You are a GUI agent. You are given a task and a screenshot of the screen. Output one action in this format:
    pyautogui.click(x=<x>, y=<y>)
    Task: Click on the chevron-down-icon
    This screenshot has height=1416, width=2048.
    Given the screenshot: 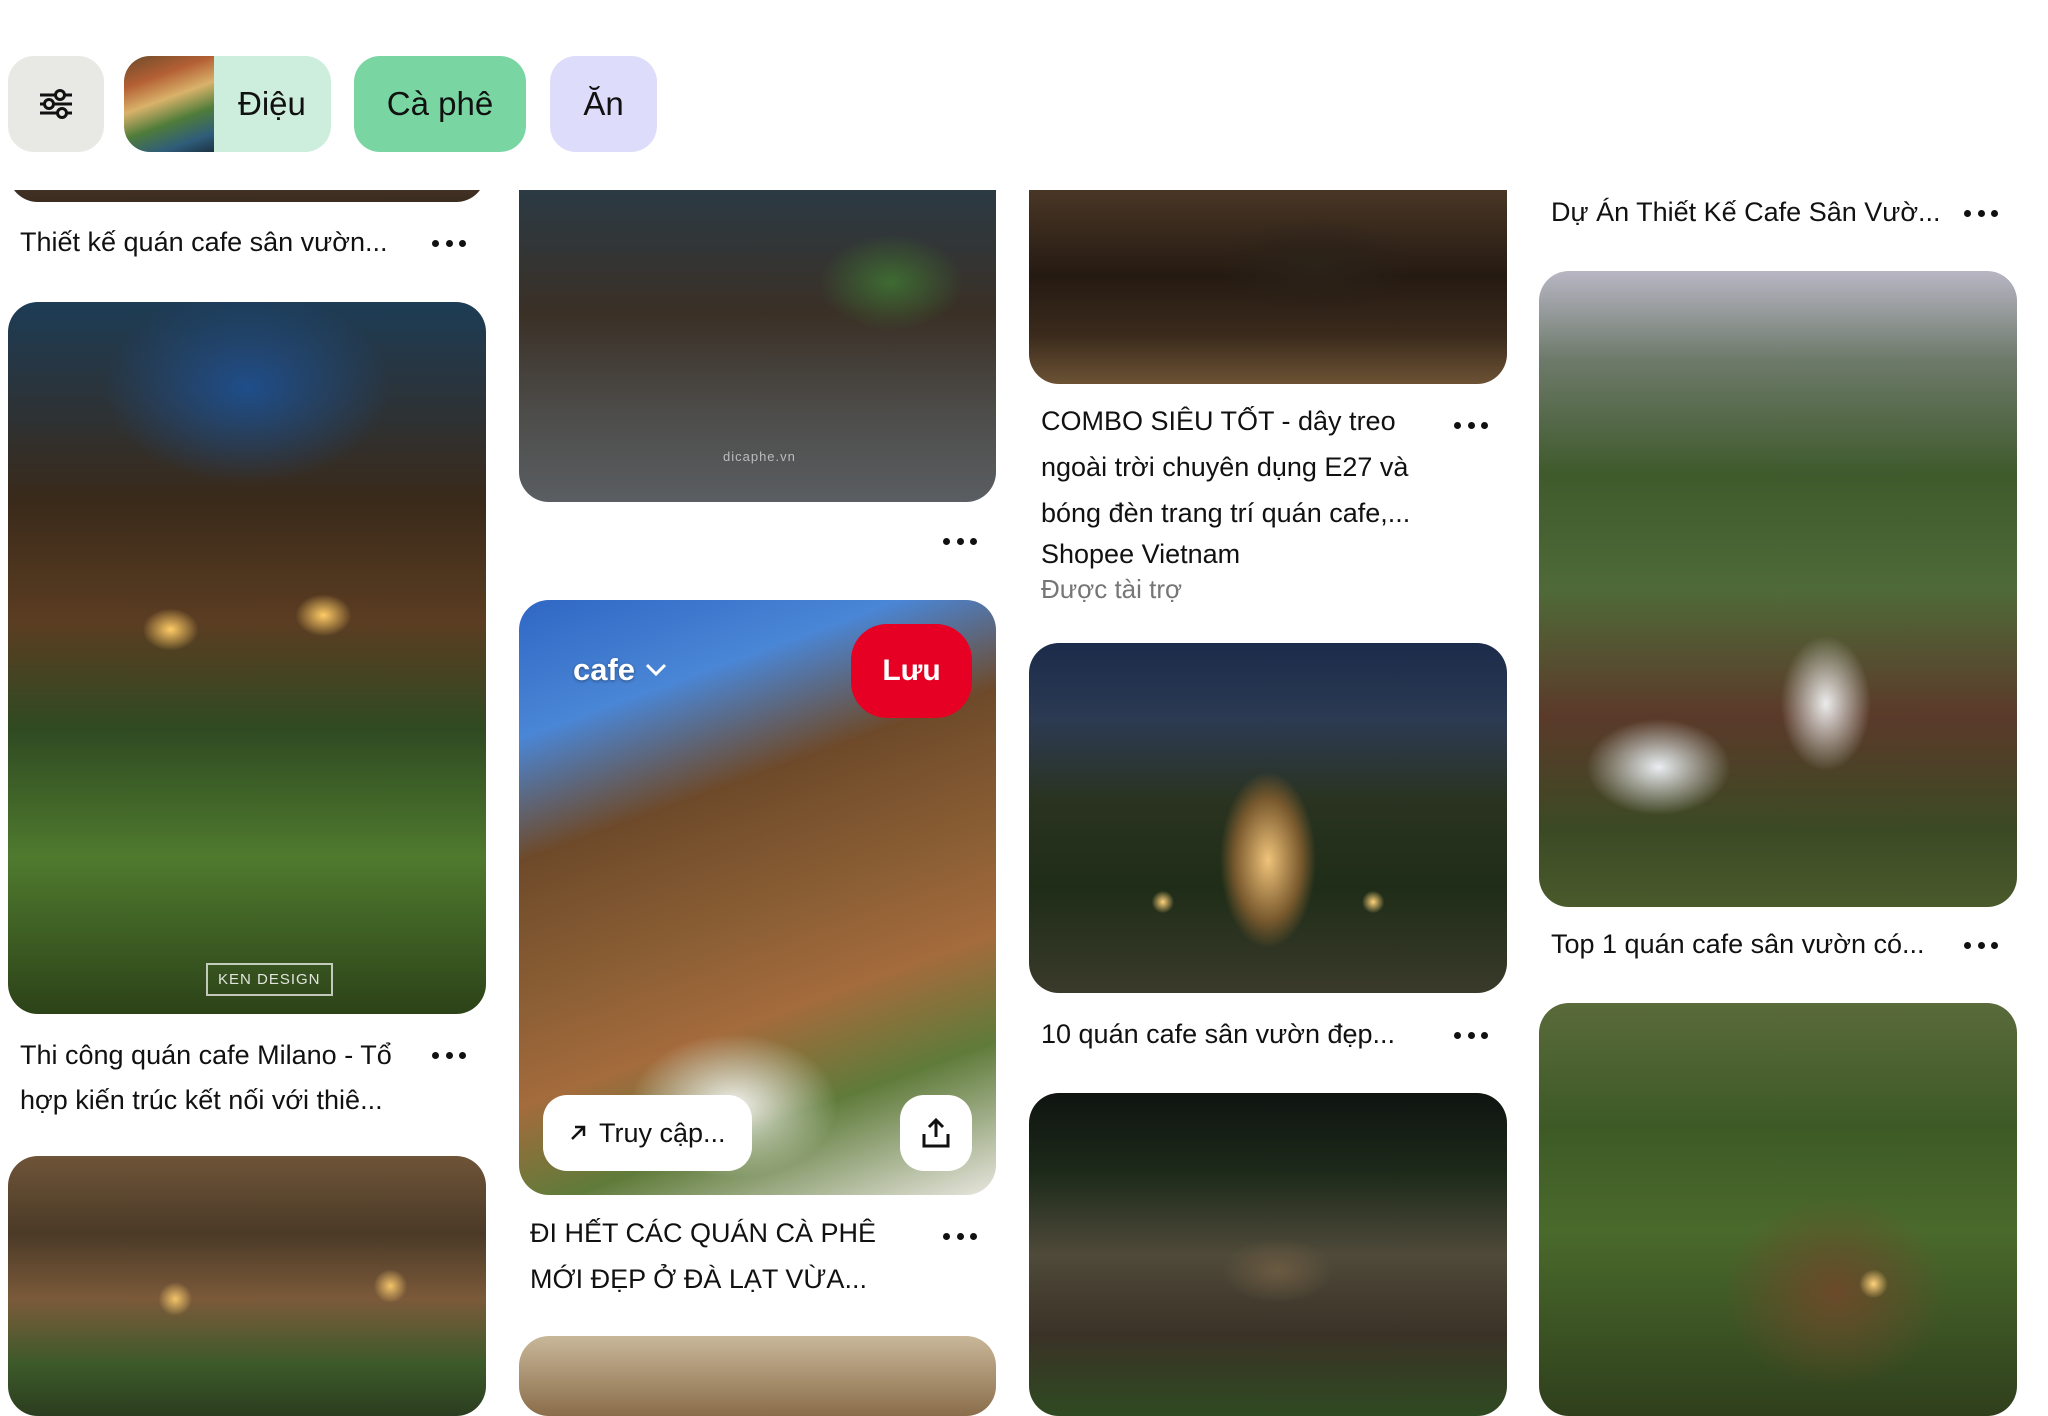 What is the action you would take?
    pyautogui.click(x=656, y=670)
    